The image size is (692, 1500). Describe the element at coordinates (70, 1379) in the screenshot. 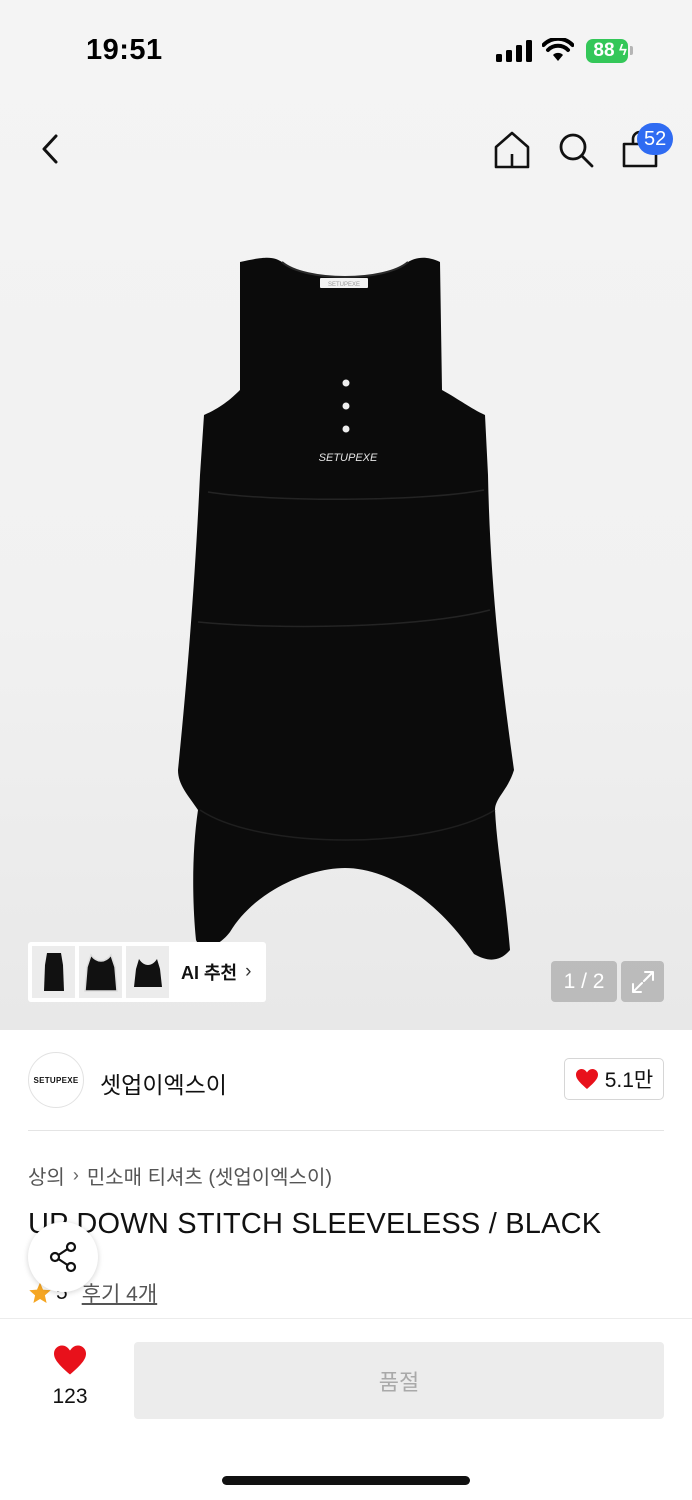

I see `wish-button: 123` at that location.